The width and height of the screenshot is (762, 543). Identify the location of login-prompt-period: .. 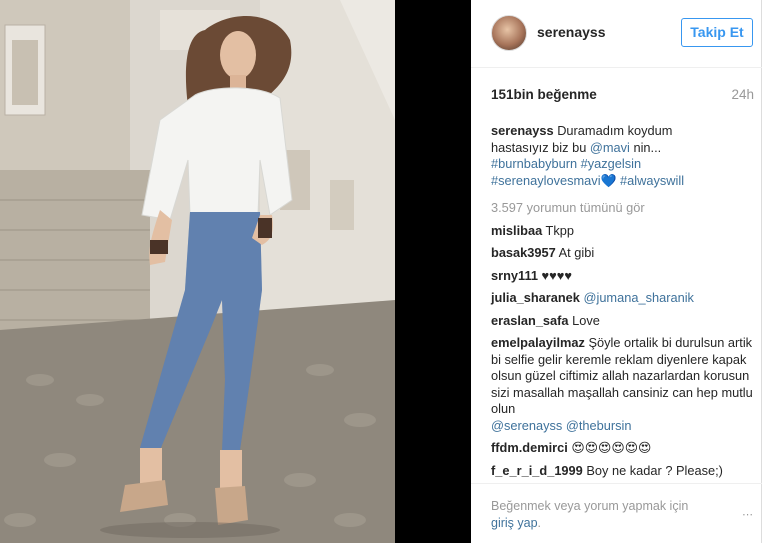
(539, 522).